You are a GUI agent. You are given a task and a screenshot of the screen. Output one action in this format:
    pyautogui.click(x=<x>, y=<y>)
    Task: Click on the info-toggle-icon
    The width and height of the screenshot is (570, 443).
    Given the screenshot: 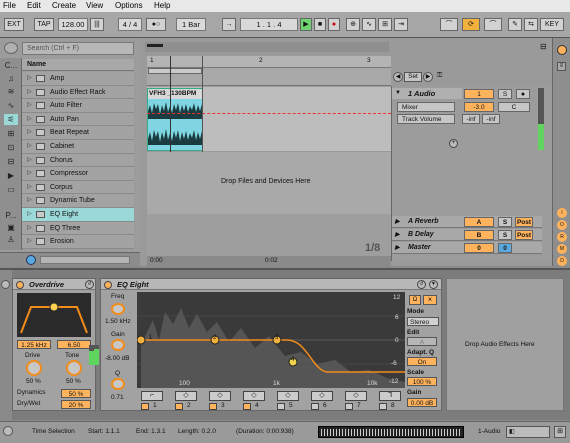 What is the action you would take?
    pyautogui.click(x=8, y=431)
    